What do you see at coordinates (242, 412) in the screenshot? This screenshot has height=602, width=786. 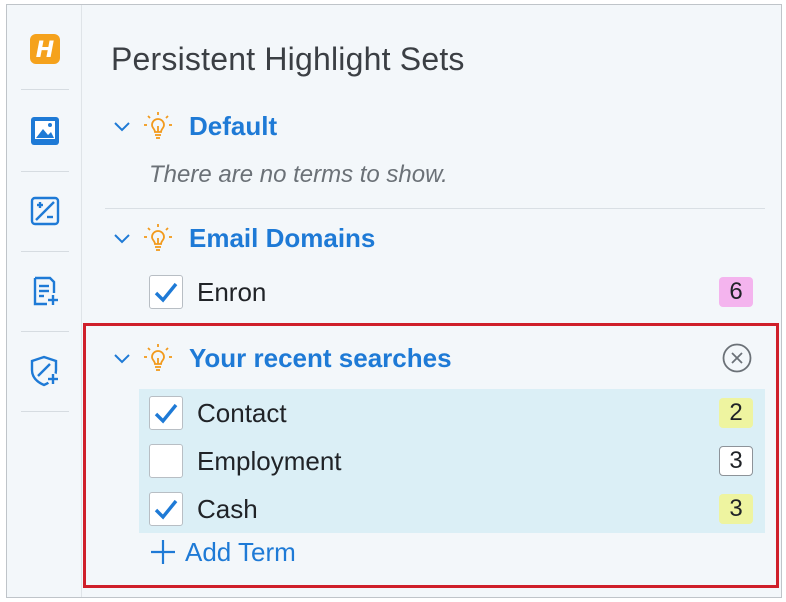 I see `term-label: Contact` at bounding box center [242, 412].